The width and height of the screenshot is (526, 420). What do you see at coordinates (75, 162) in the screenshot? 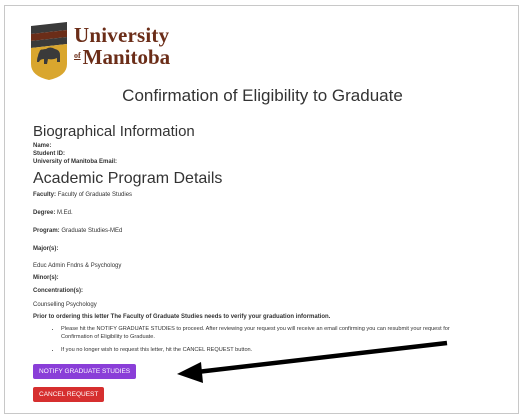
I see `email-label: University of Manitoba Email:` at bounding box center [75, 162].